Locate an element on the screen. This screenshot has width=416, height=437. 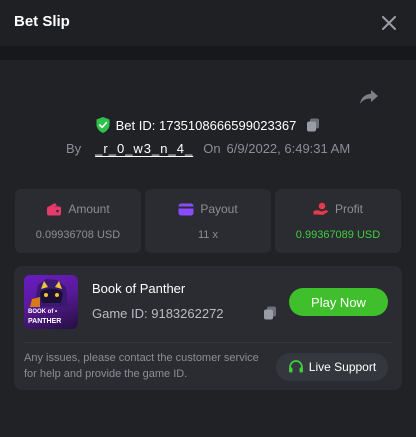
share-button is located at coordinates (369, 97).